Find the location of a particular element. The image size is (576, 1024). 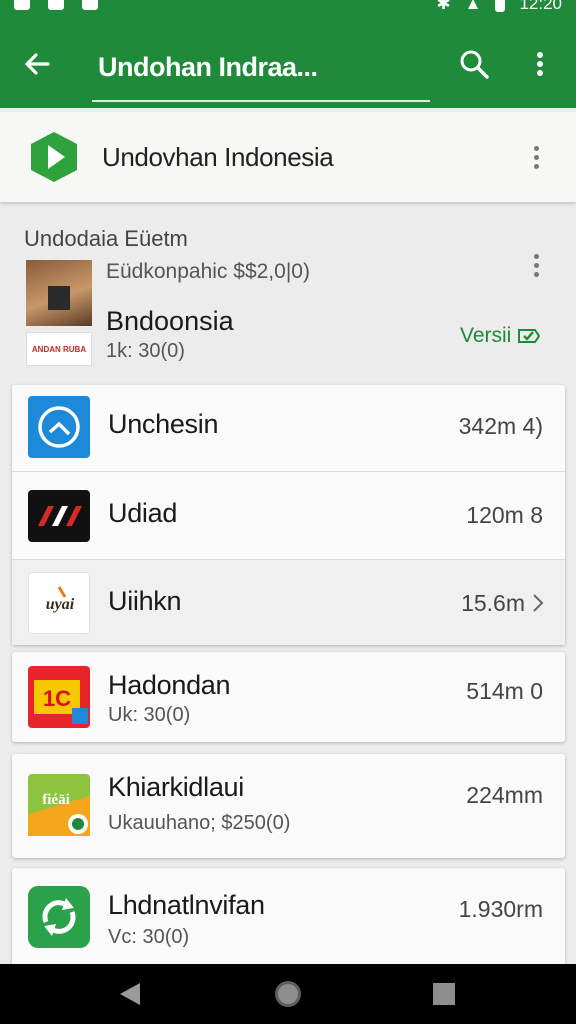

svg-text: fiéäi is located at coordinates (56, 800).